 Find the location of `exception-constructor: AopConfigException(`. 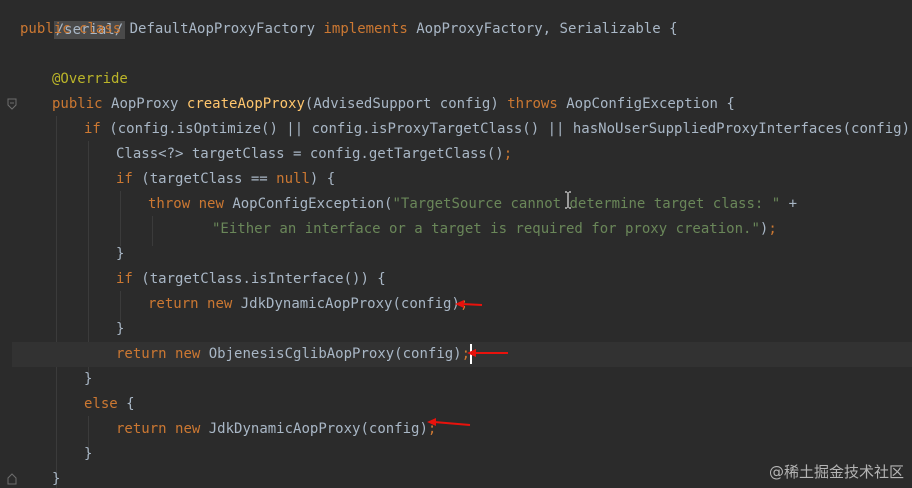

exception-constructor: AopConfigException( is located at coordinates (312, 204).